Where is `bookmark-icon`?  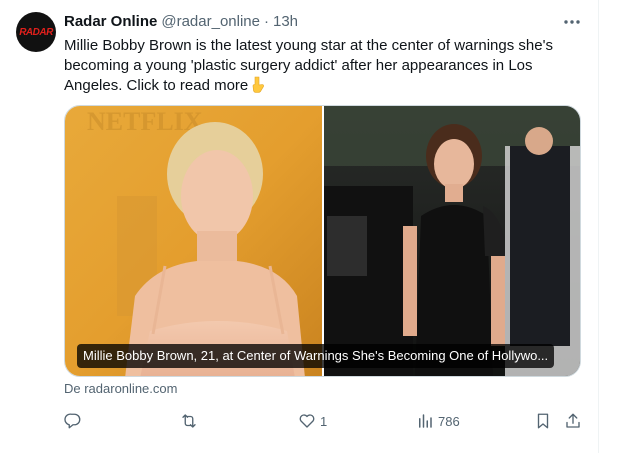 bookmark-icon is located at coordinates (543, 421).